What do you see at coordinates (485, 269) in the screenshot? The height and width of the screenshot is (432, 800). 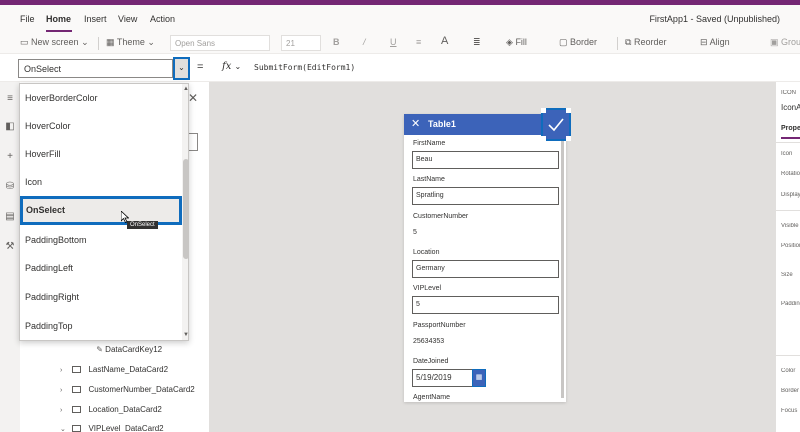 I see `location-input: Germany` at bounding box center [485, 269].